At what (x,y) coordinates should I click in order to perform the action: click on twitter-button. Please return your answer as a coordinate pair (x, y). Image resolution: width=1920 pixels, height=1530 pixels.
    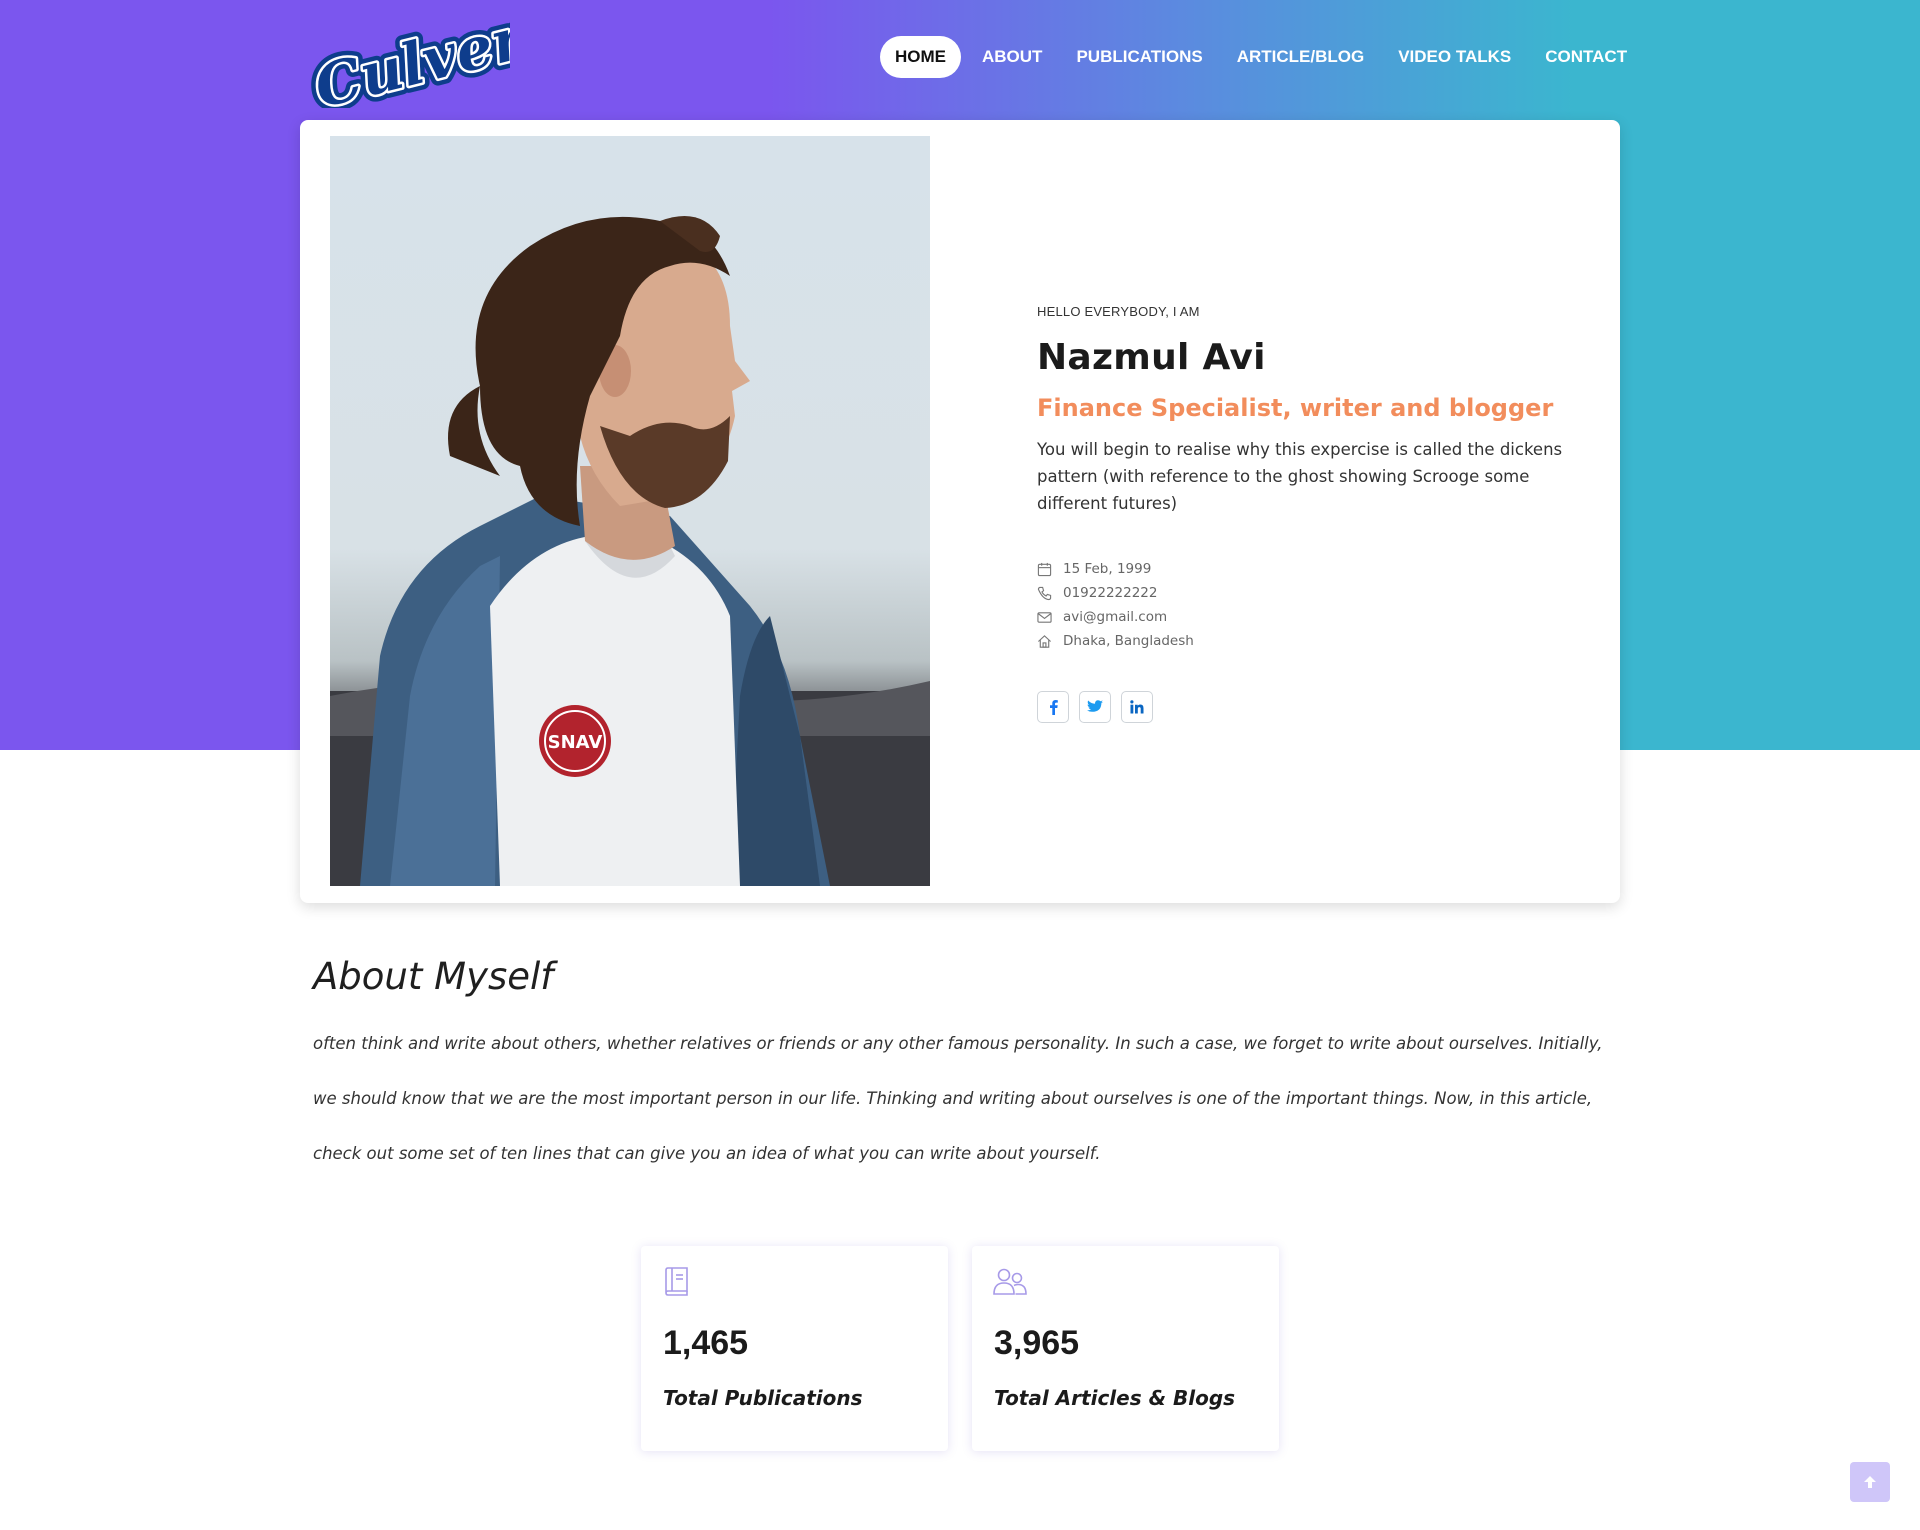
    Looking at the image, I should click on (1095, 707).